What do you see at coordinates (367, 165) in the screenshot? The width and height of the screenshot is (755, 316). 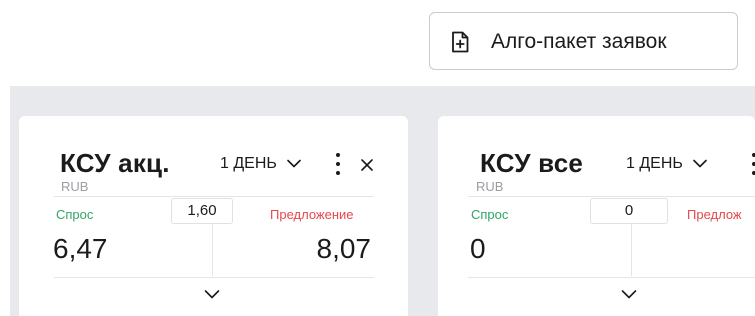 I see `close-icon` at bounding box center [367, 165].